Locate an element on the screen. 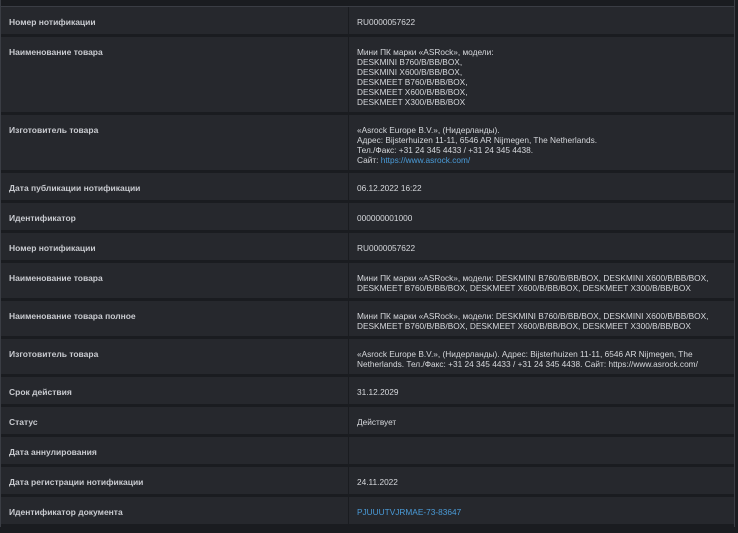 This screenshot has width=738, height=533. table-row: Дата аннулирования is located at coordinates (367, 452).